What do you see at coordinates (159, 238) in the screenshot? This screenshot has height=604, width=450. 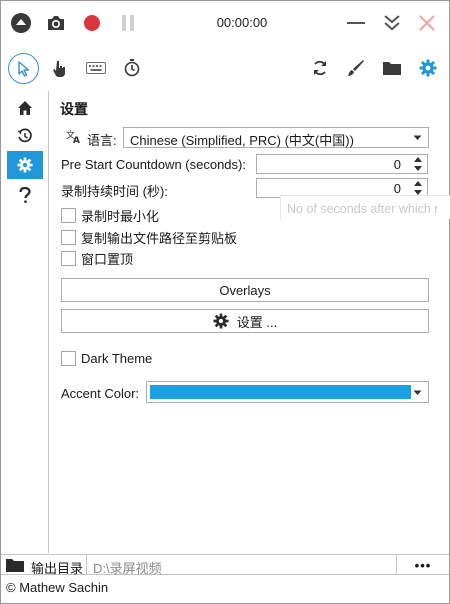 I see `checkbox-label: 复制输出文件路径至剪贴板` at bounding box center [159, 238].